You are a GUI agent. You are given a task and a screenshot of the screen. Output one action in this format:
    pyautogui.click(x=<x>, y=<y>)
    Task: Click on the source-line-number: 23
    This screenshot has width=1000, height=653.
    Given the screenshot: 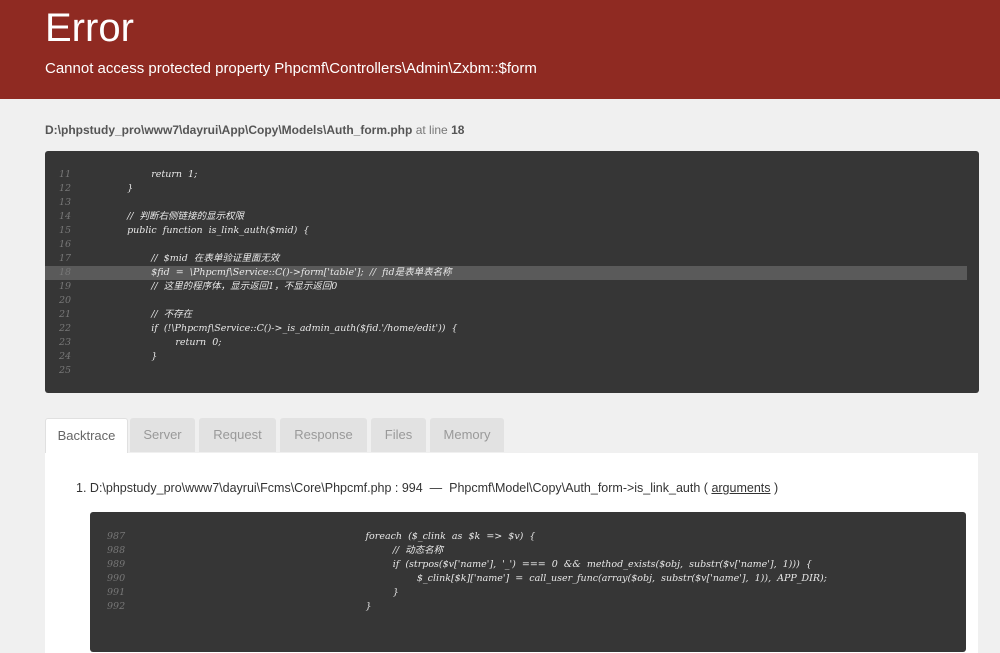 What is the action you would take?
    pyautogui.click(x=65, y=342)
    